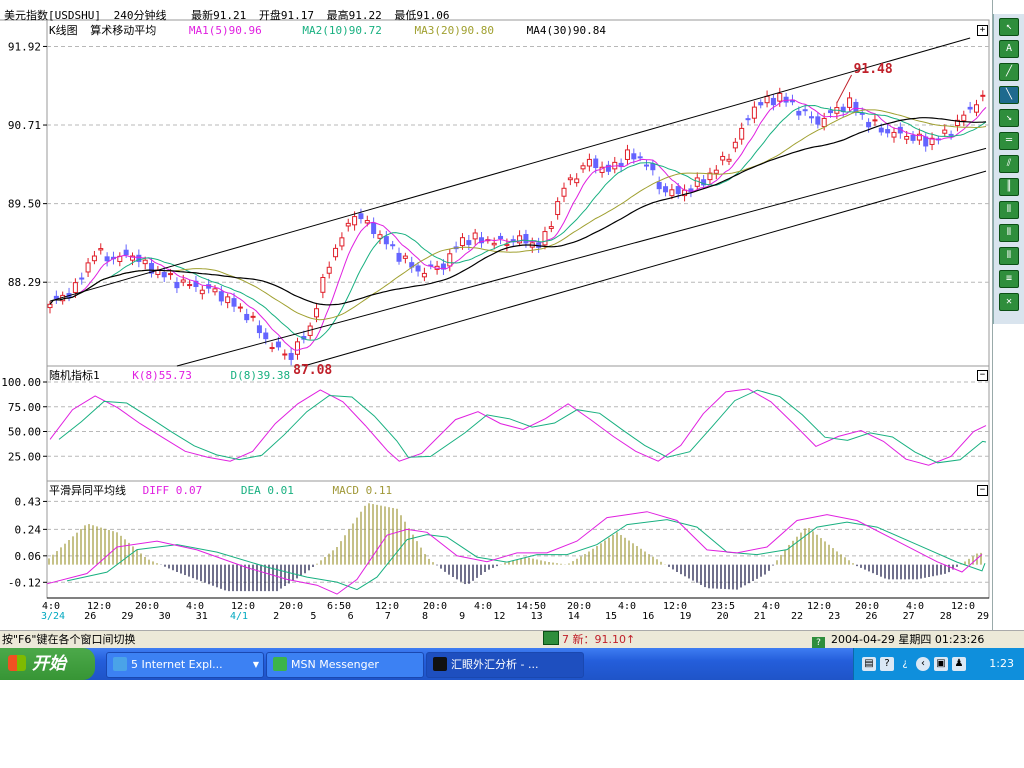  I want to click on macd-tick-label: 0.06, so click(28, 556).